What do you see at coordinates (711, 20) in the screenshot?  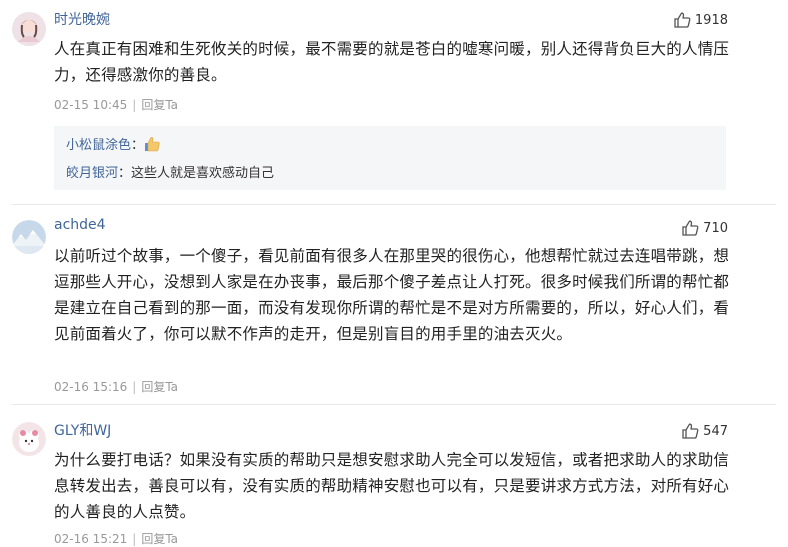 I see `like-count: 1918` at bounding box center [711, 20].